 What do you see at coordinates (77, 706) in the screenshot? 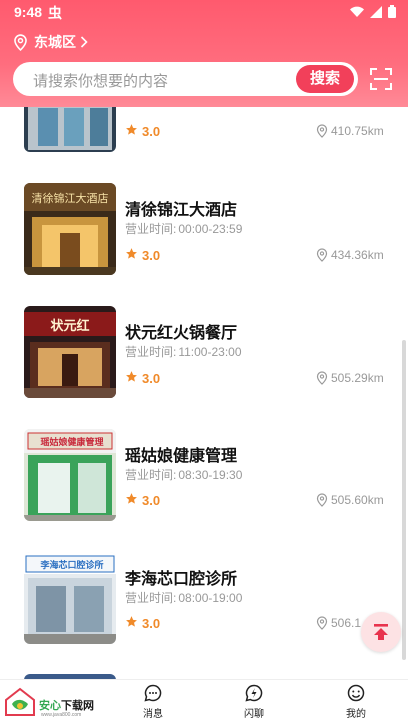
I see `watermark-brand-dark: 下载网` at bounding box center [77, 706].